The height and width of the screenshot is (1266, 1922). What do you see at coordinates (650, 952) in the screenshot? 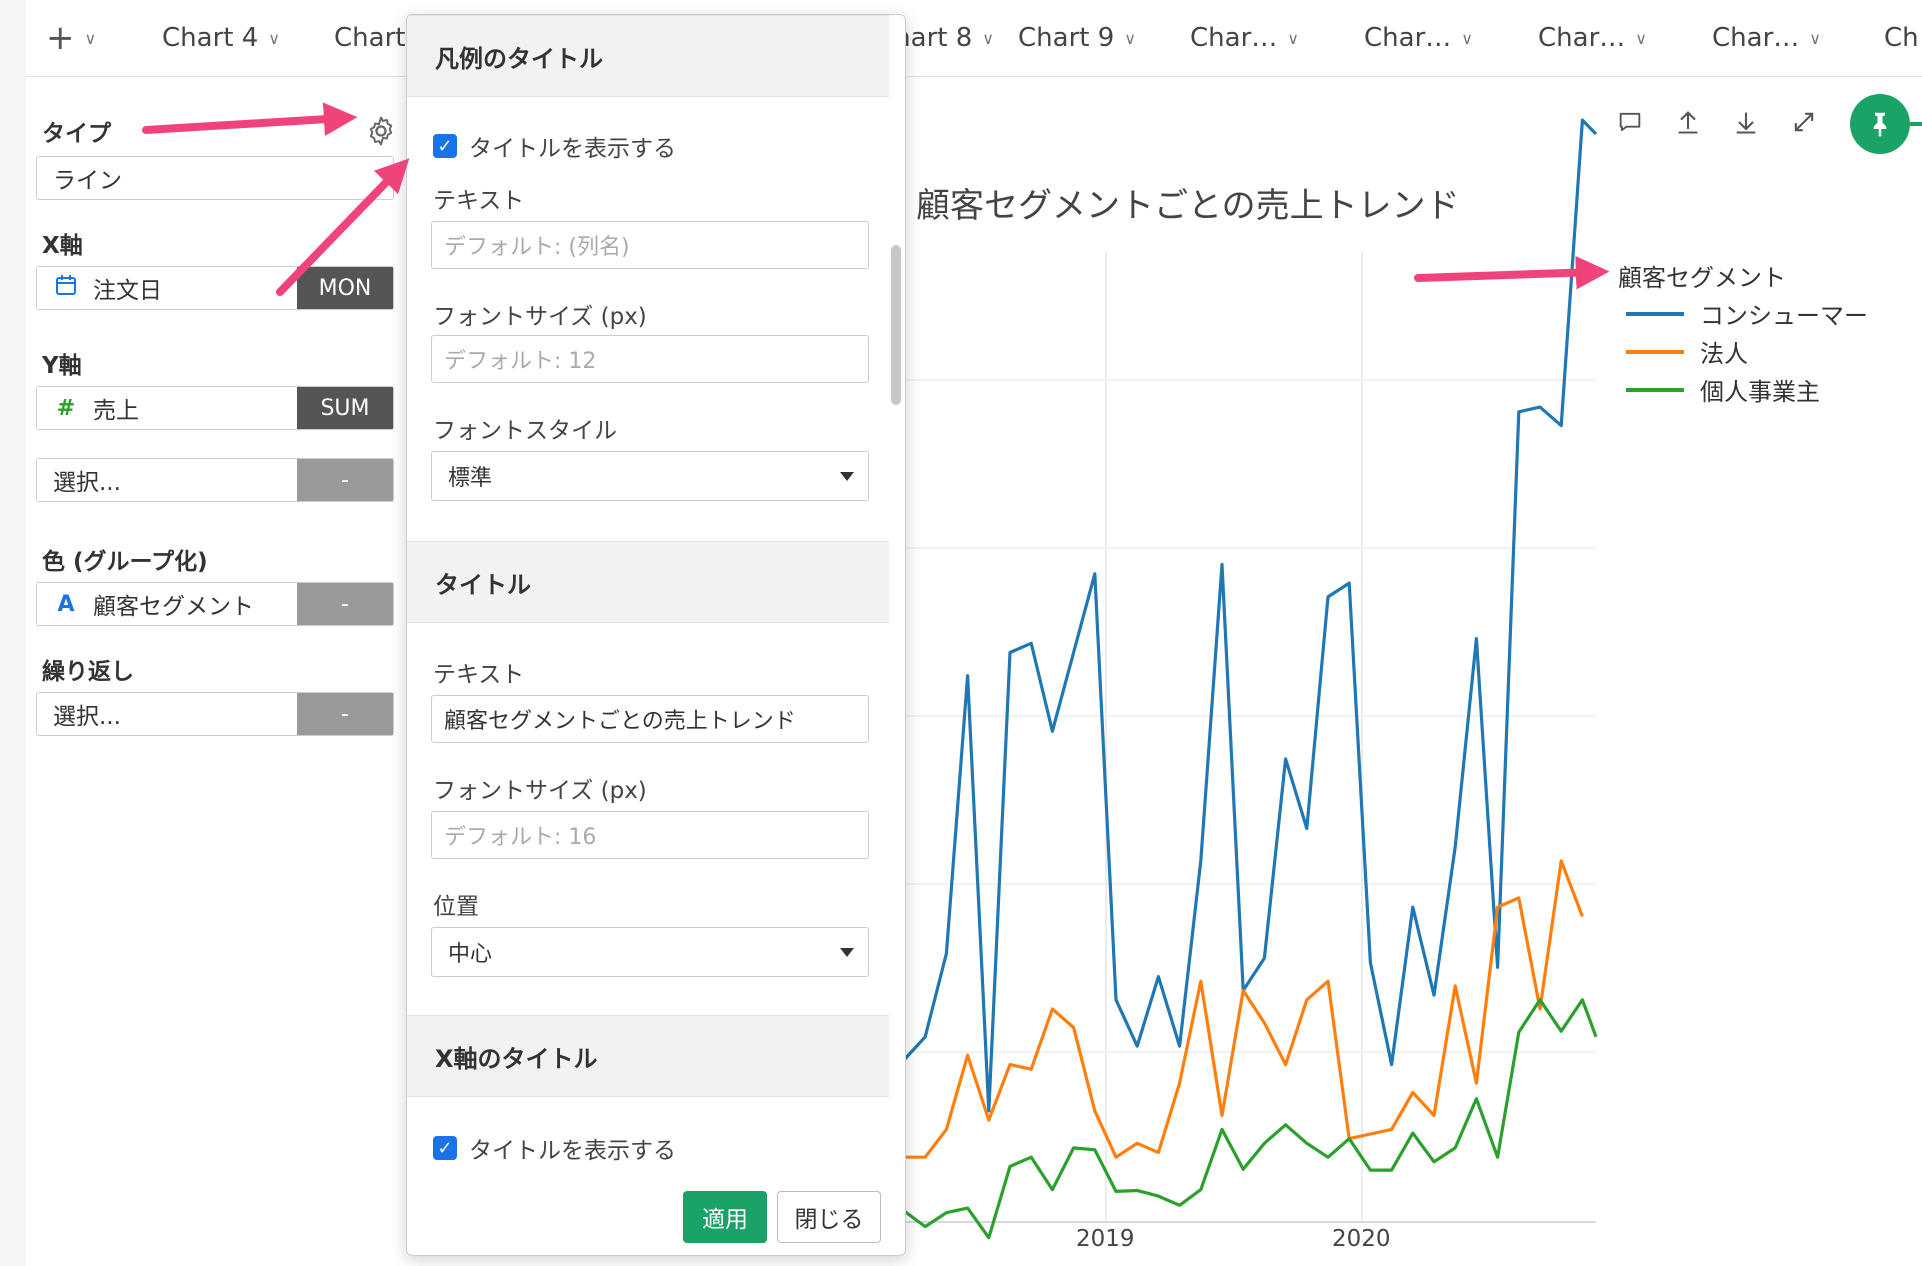
I see `title-position-select: 中心` at bounding box center [650, 952].